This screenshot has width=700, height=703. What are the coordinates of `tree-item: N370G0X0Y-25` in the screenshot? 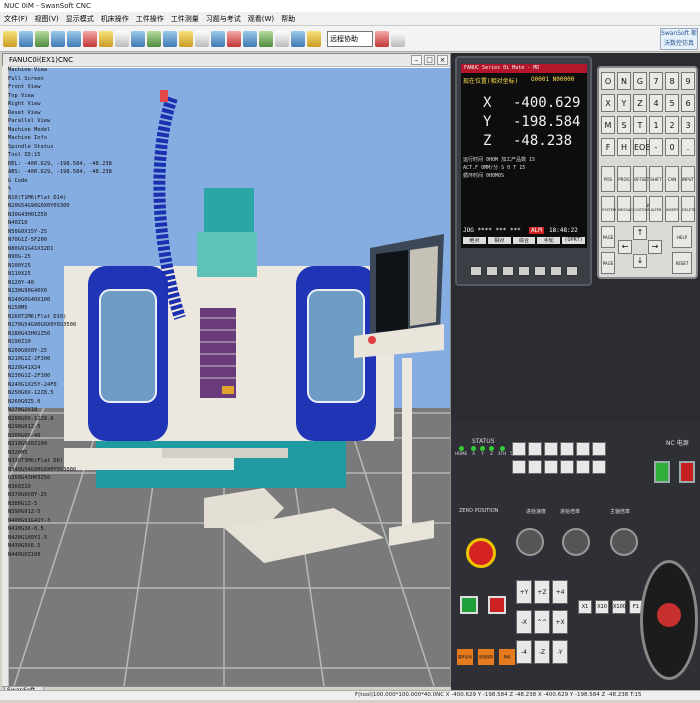 It's located at (58, 495).